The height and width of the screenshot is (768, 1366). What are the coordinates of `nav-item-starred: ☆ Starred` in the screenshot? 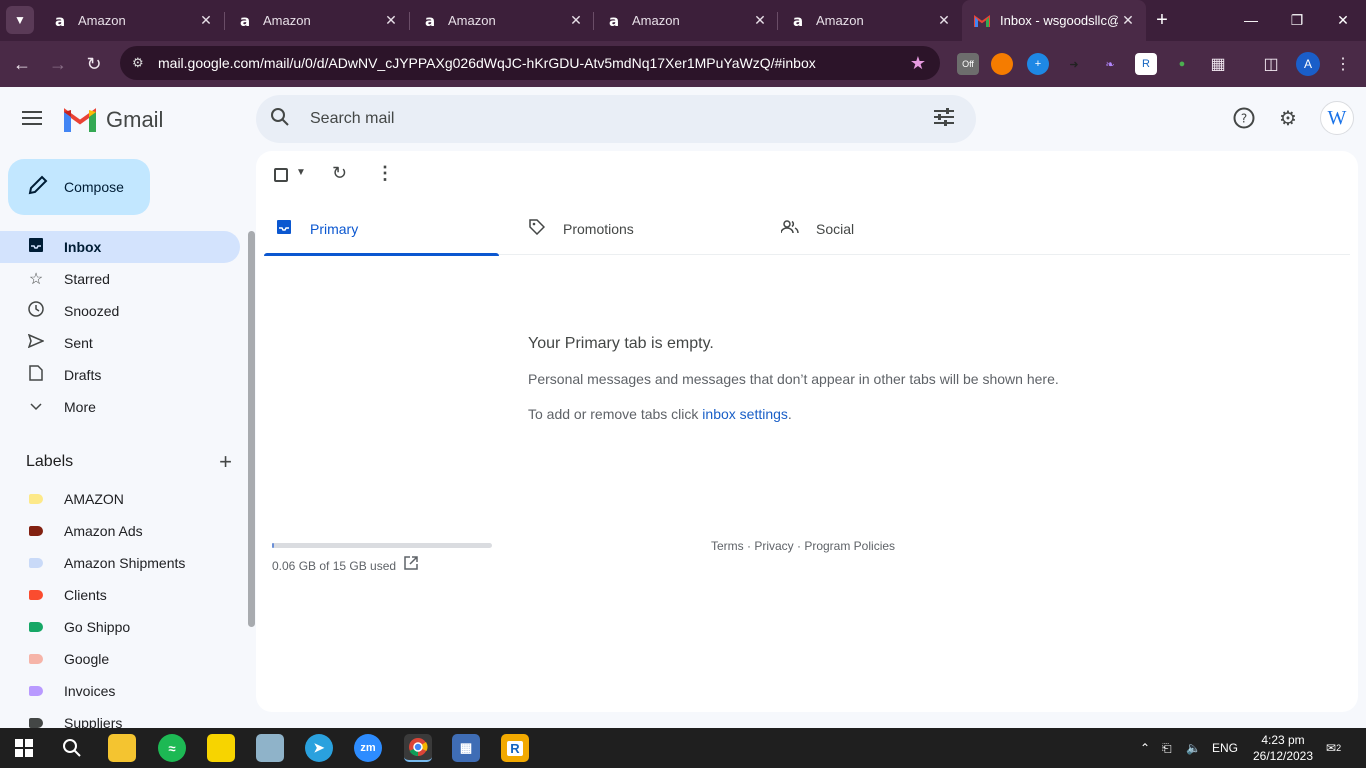 It's located at (120, 279).